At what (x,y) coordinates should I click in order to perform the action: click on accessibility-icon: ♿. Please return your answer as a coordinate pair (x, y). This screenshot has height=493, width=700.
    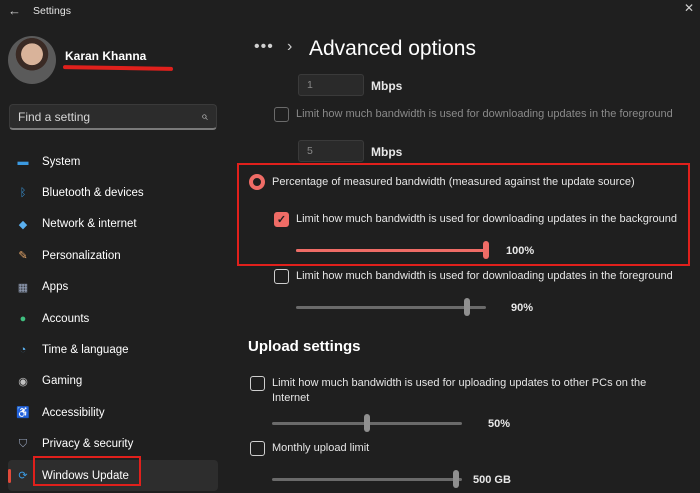
    Looking at the image, I should click on (23, 413).